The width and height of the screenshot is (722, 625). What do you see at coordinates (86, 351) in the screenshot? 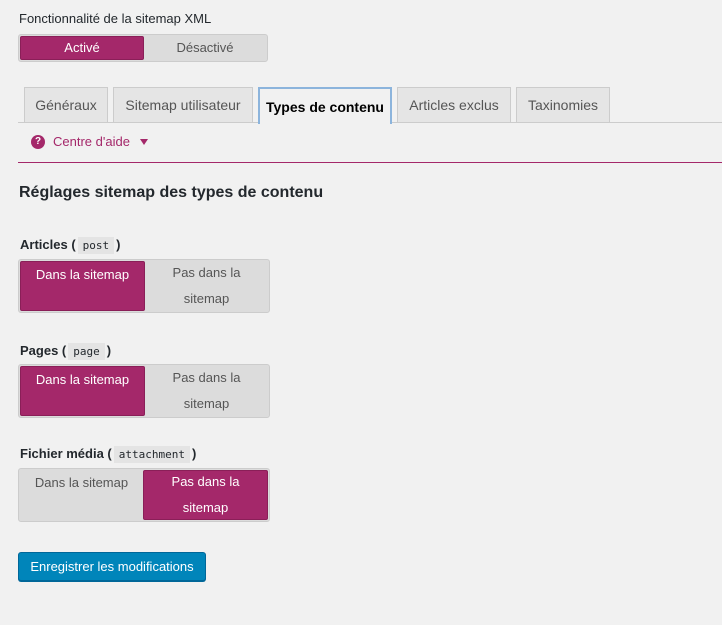
I see `content-type-slug: page` at bounding box center [86, 351].